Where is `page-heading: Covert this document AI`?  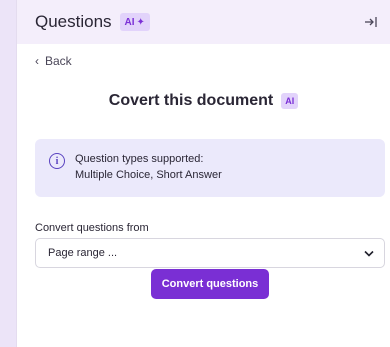 page-heading: Covert this document AI is located at coordinates (203, 101).